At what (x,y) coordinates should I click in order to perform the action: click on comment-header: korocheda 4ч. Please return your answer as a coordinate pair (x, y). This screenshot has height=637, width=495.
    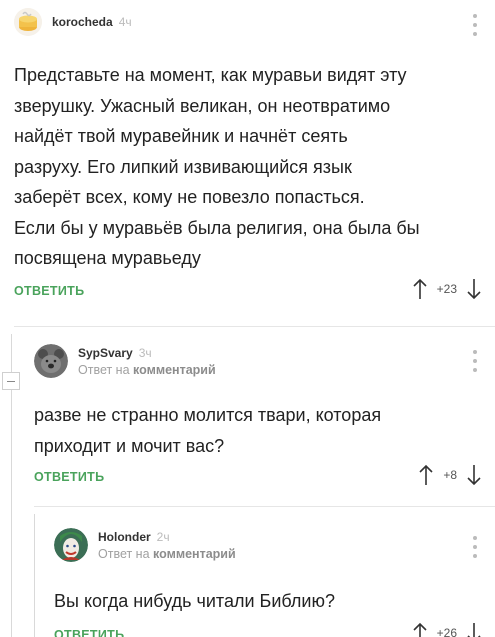
    Looking at the image, I should click on (73, 22).